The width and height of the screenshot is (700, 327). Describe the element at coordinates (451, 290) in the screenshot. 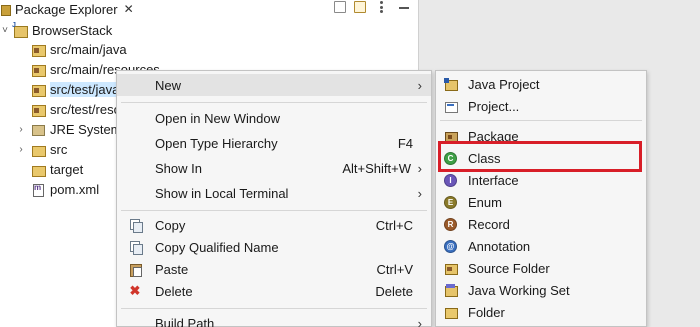

I see `working-set-icon` at that location.